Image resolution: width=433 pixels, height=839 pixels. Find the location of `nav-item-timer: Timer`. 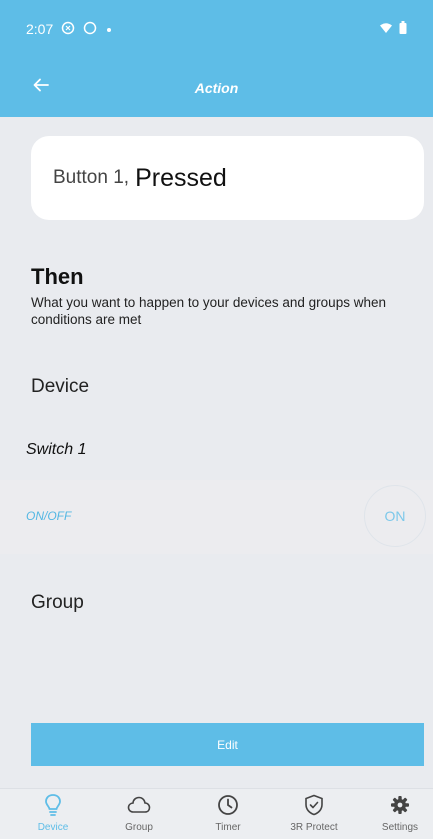

nav-item-timer: Timer is located at coordinates (228, 813).